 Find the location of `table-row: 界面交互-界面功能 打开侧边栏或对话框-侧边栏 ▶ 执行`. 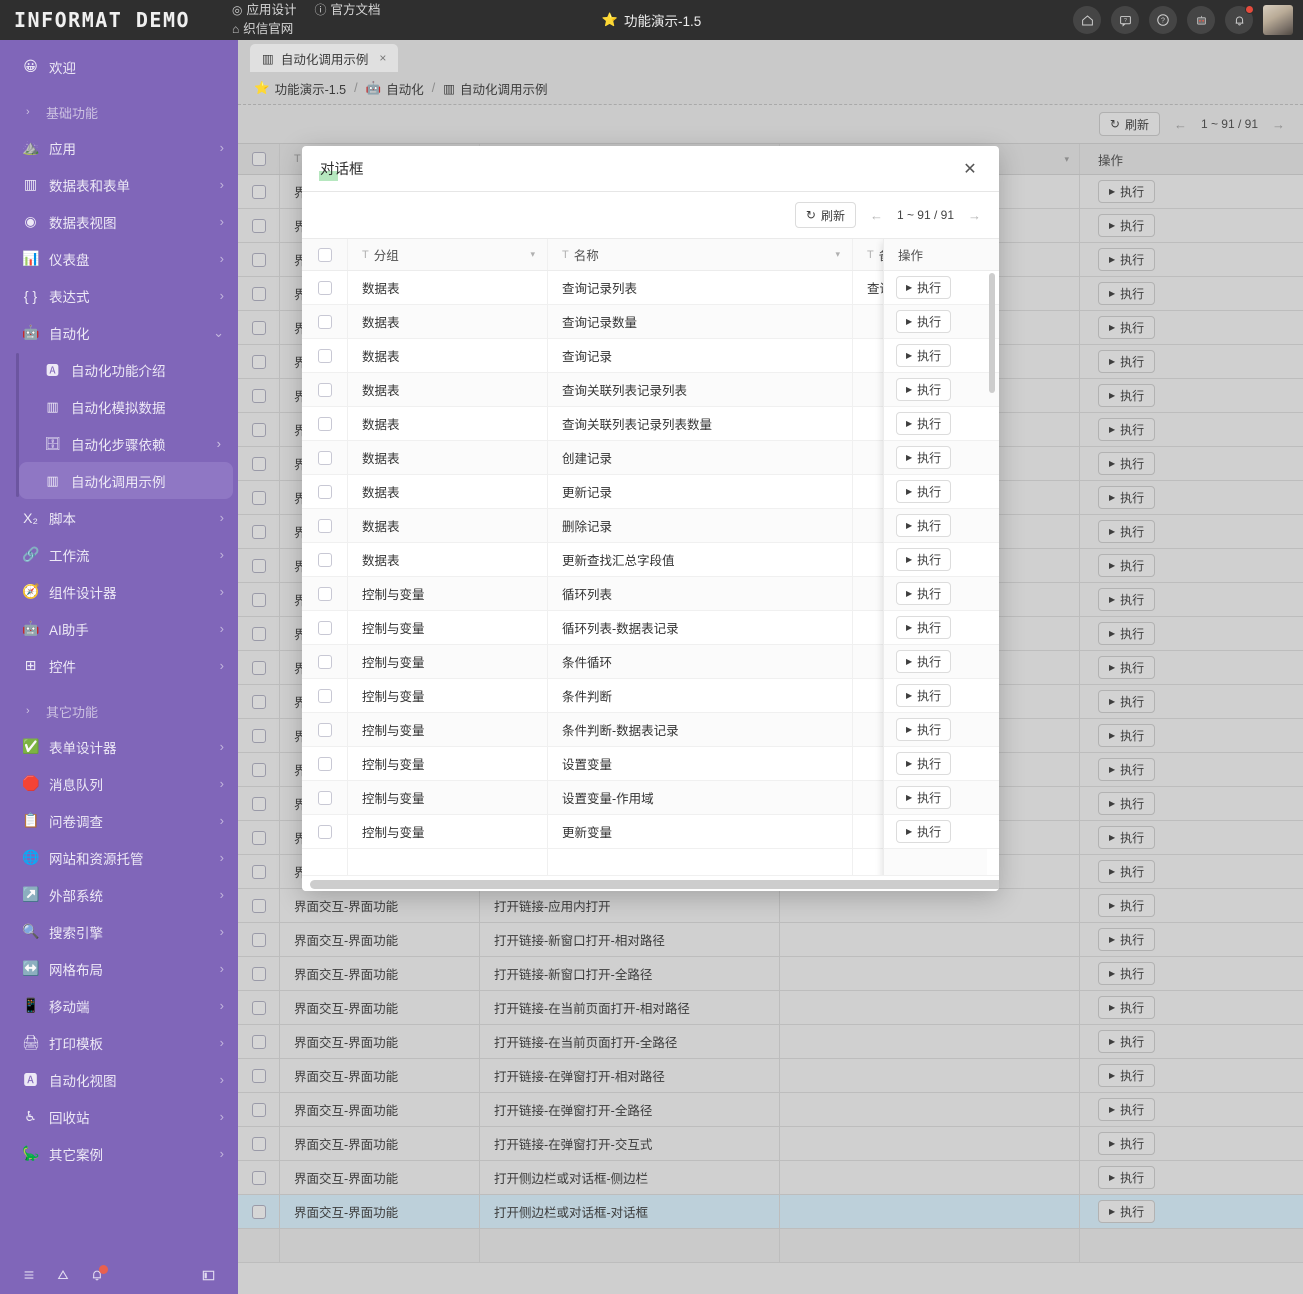

table-row: 界面交互-界面功能 打开侧边栏或对话框-侧边栏 ▶ 执行 is located at coordinates (770, 1178).